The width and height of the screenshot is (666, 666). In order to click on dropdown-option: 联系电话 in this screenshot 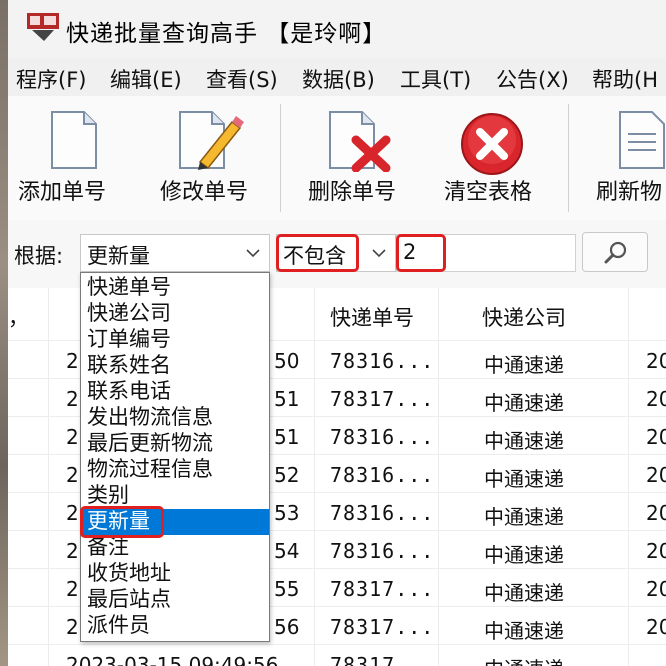, I will do `click(175, 392)`.